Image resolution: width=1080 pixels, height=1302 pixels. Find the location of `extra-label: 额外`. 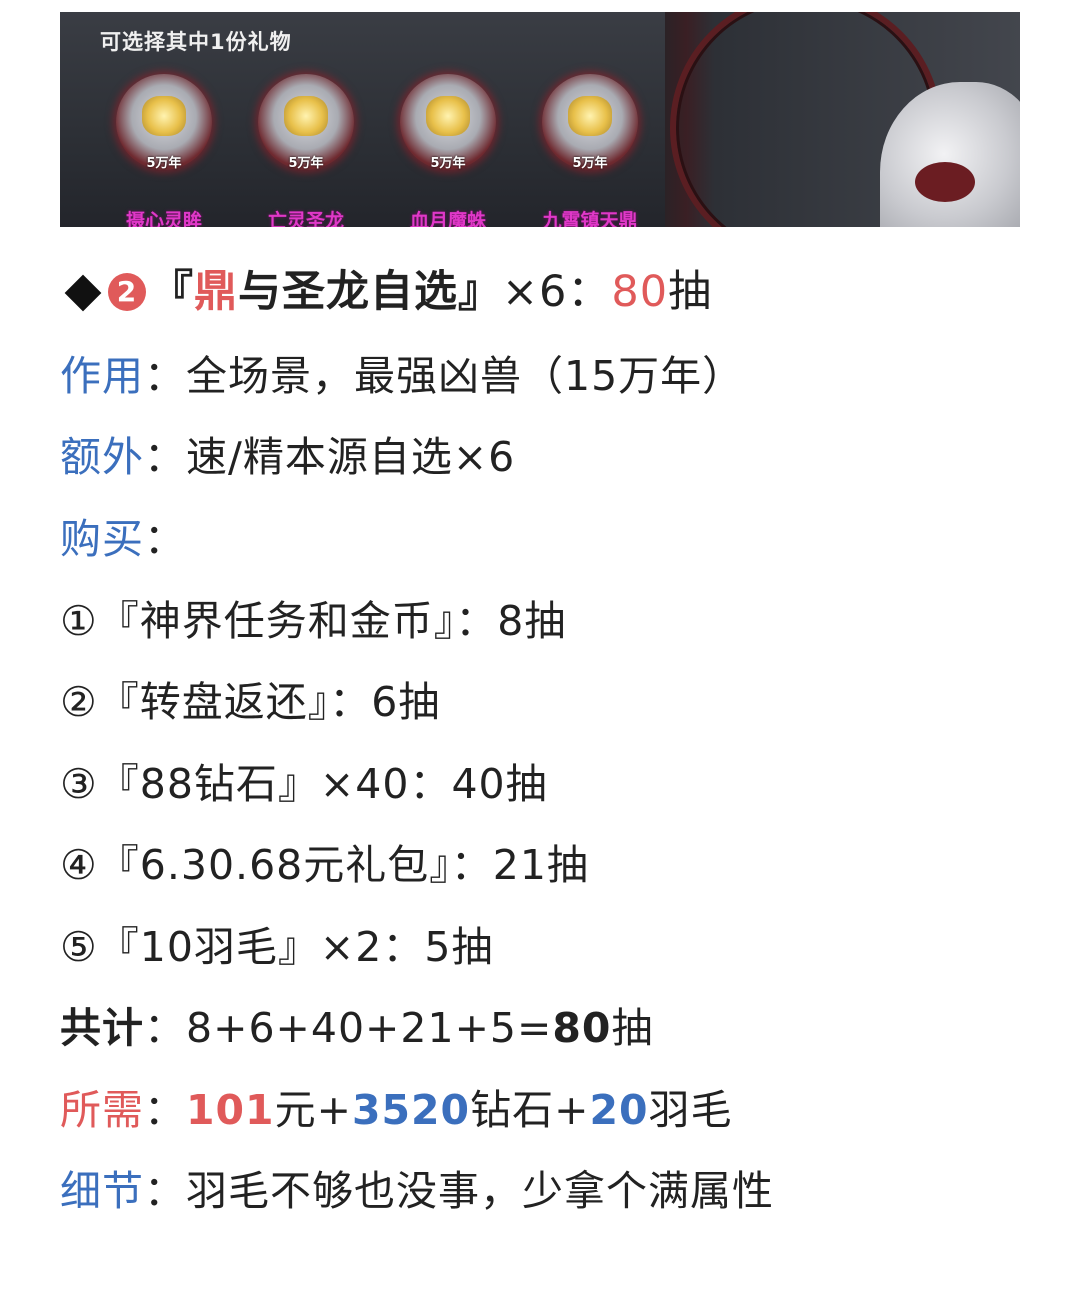

extra-label: 额外 is located at coordinates (102, 457).